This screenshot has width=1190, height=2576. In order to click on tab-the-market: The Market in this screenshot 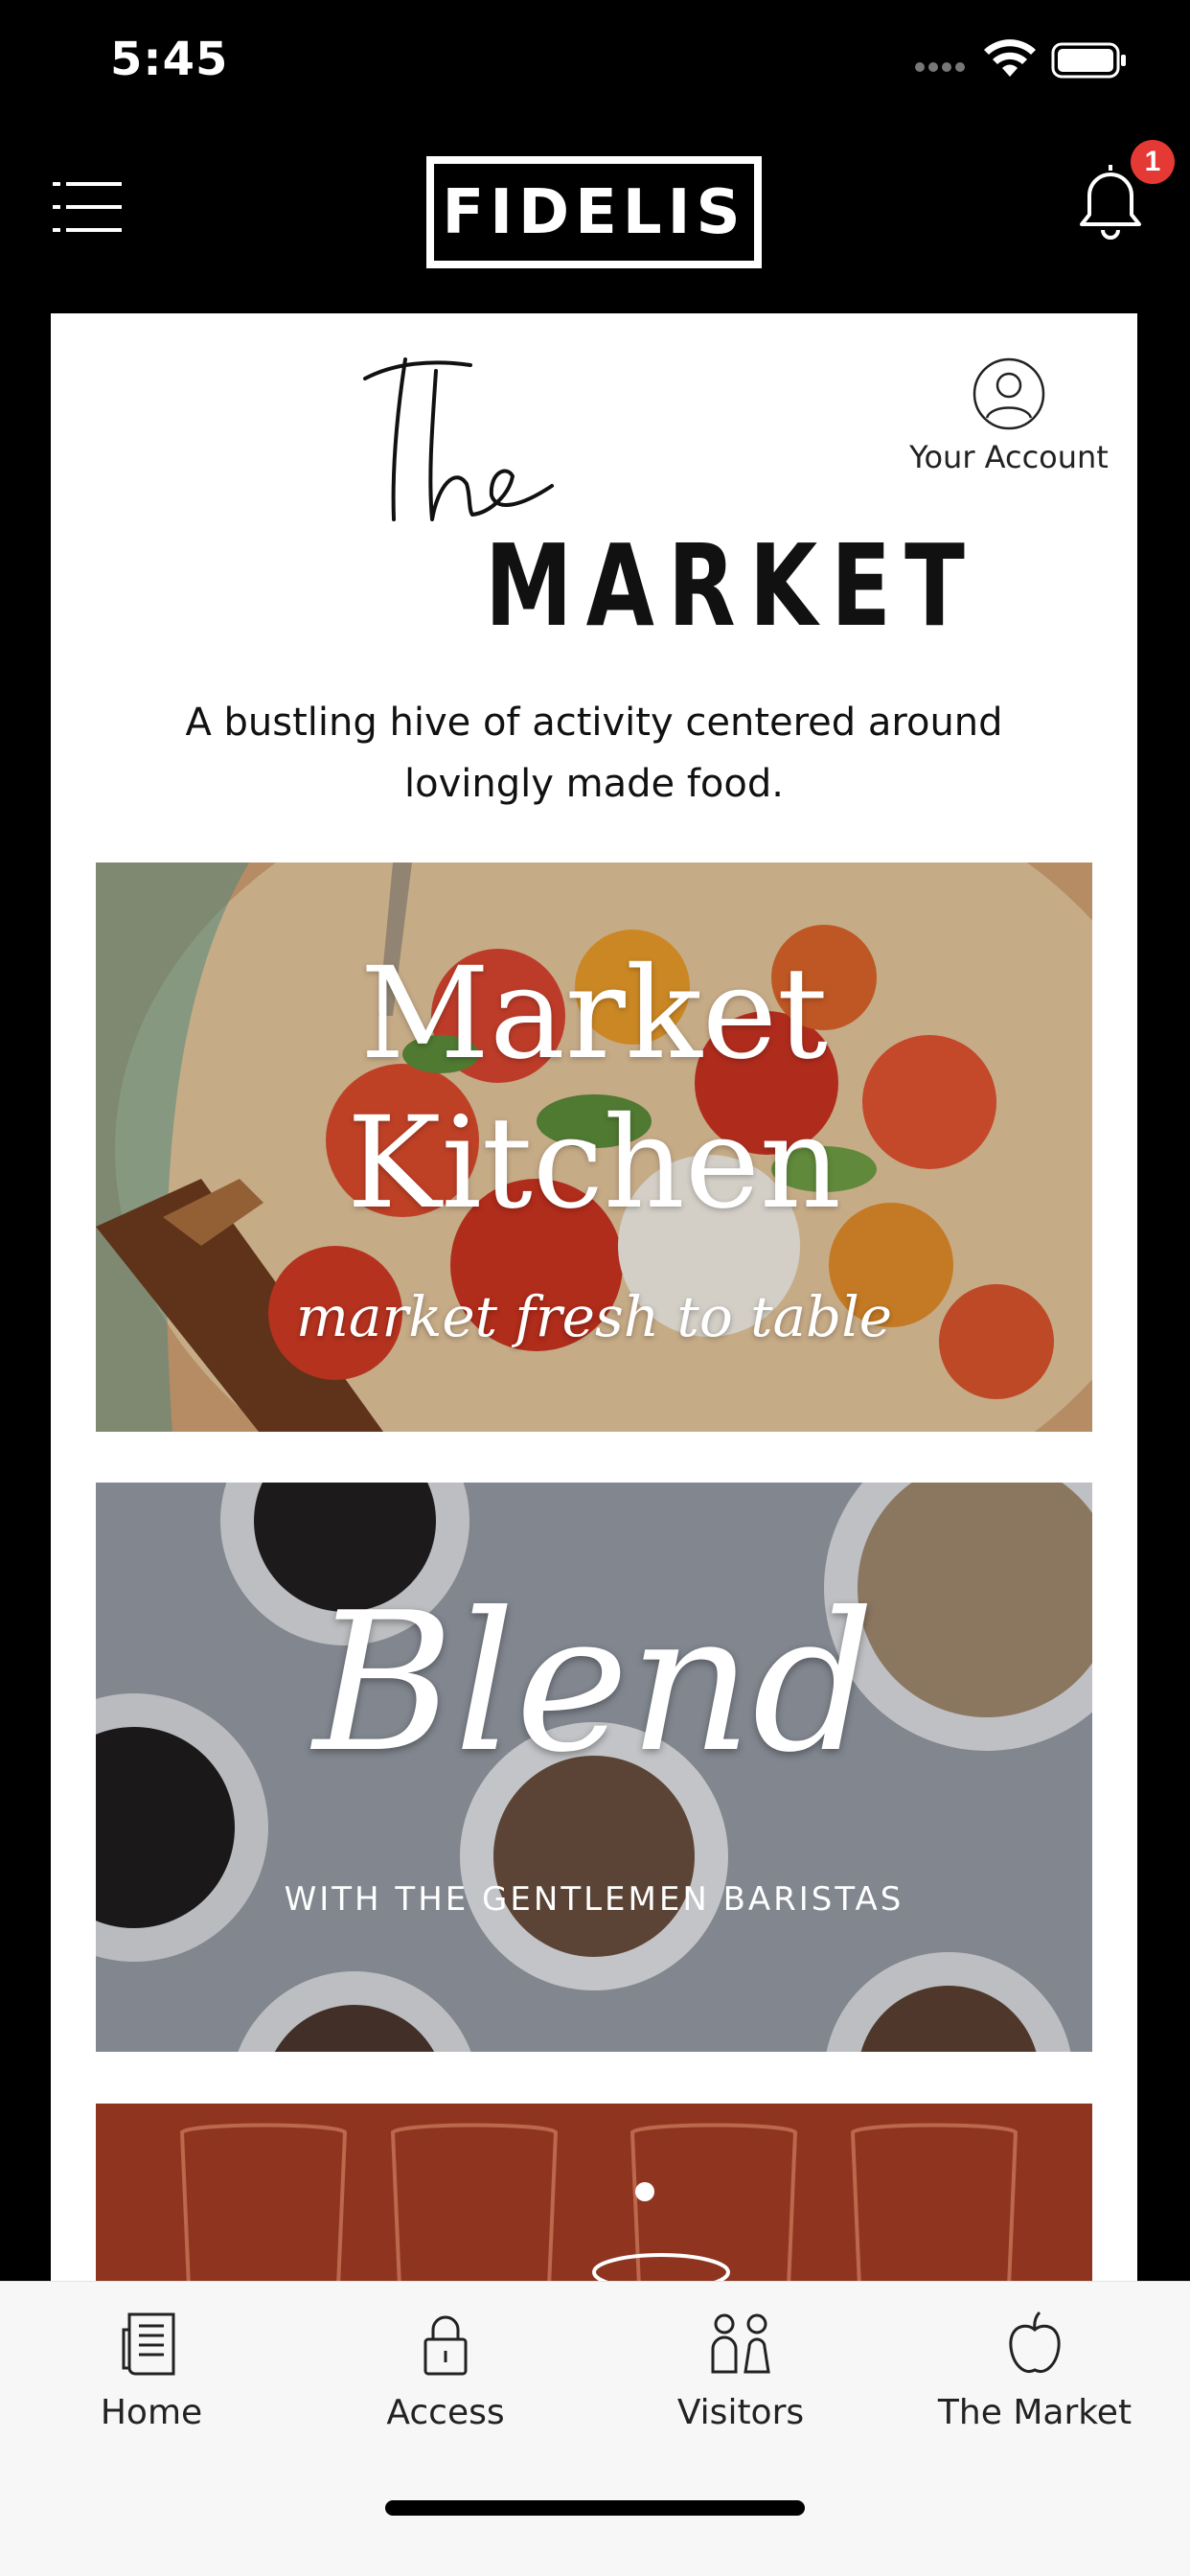, I will do `click(1035, 2370)`.